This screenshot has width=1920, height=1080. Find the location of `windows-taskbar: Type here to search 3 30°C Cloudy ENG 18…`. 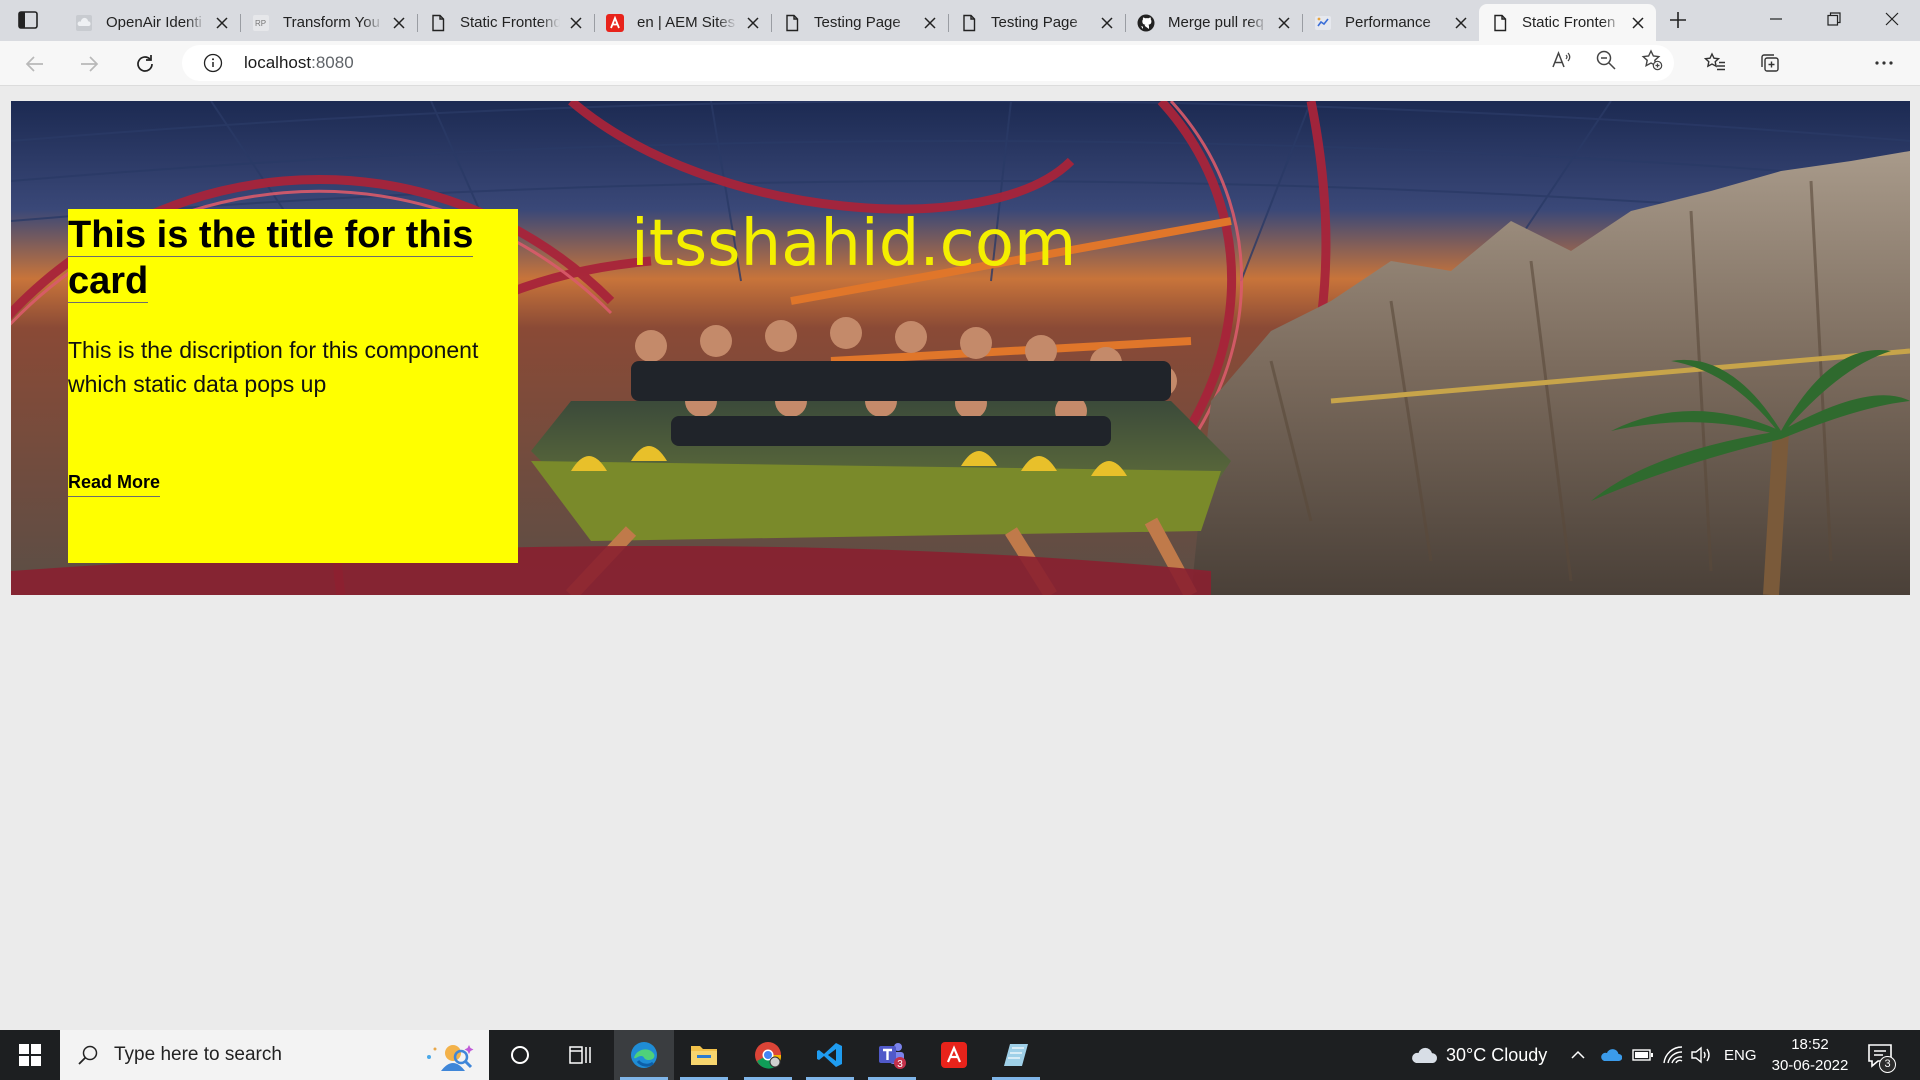

windows-taskbar: Type here to search 3 30°C Cloudy ENG 18… is located at coordinates (960, 1055).